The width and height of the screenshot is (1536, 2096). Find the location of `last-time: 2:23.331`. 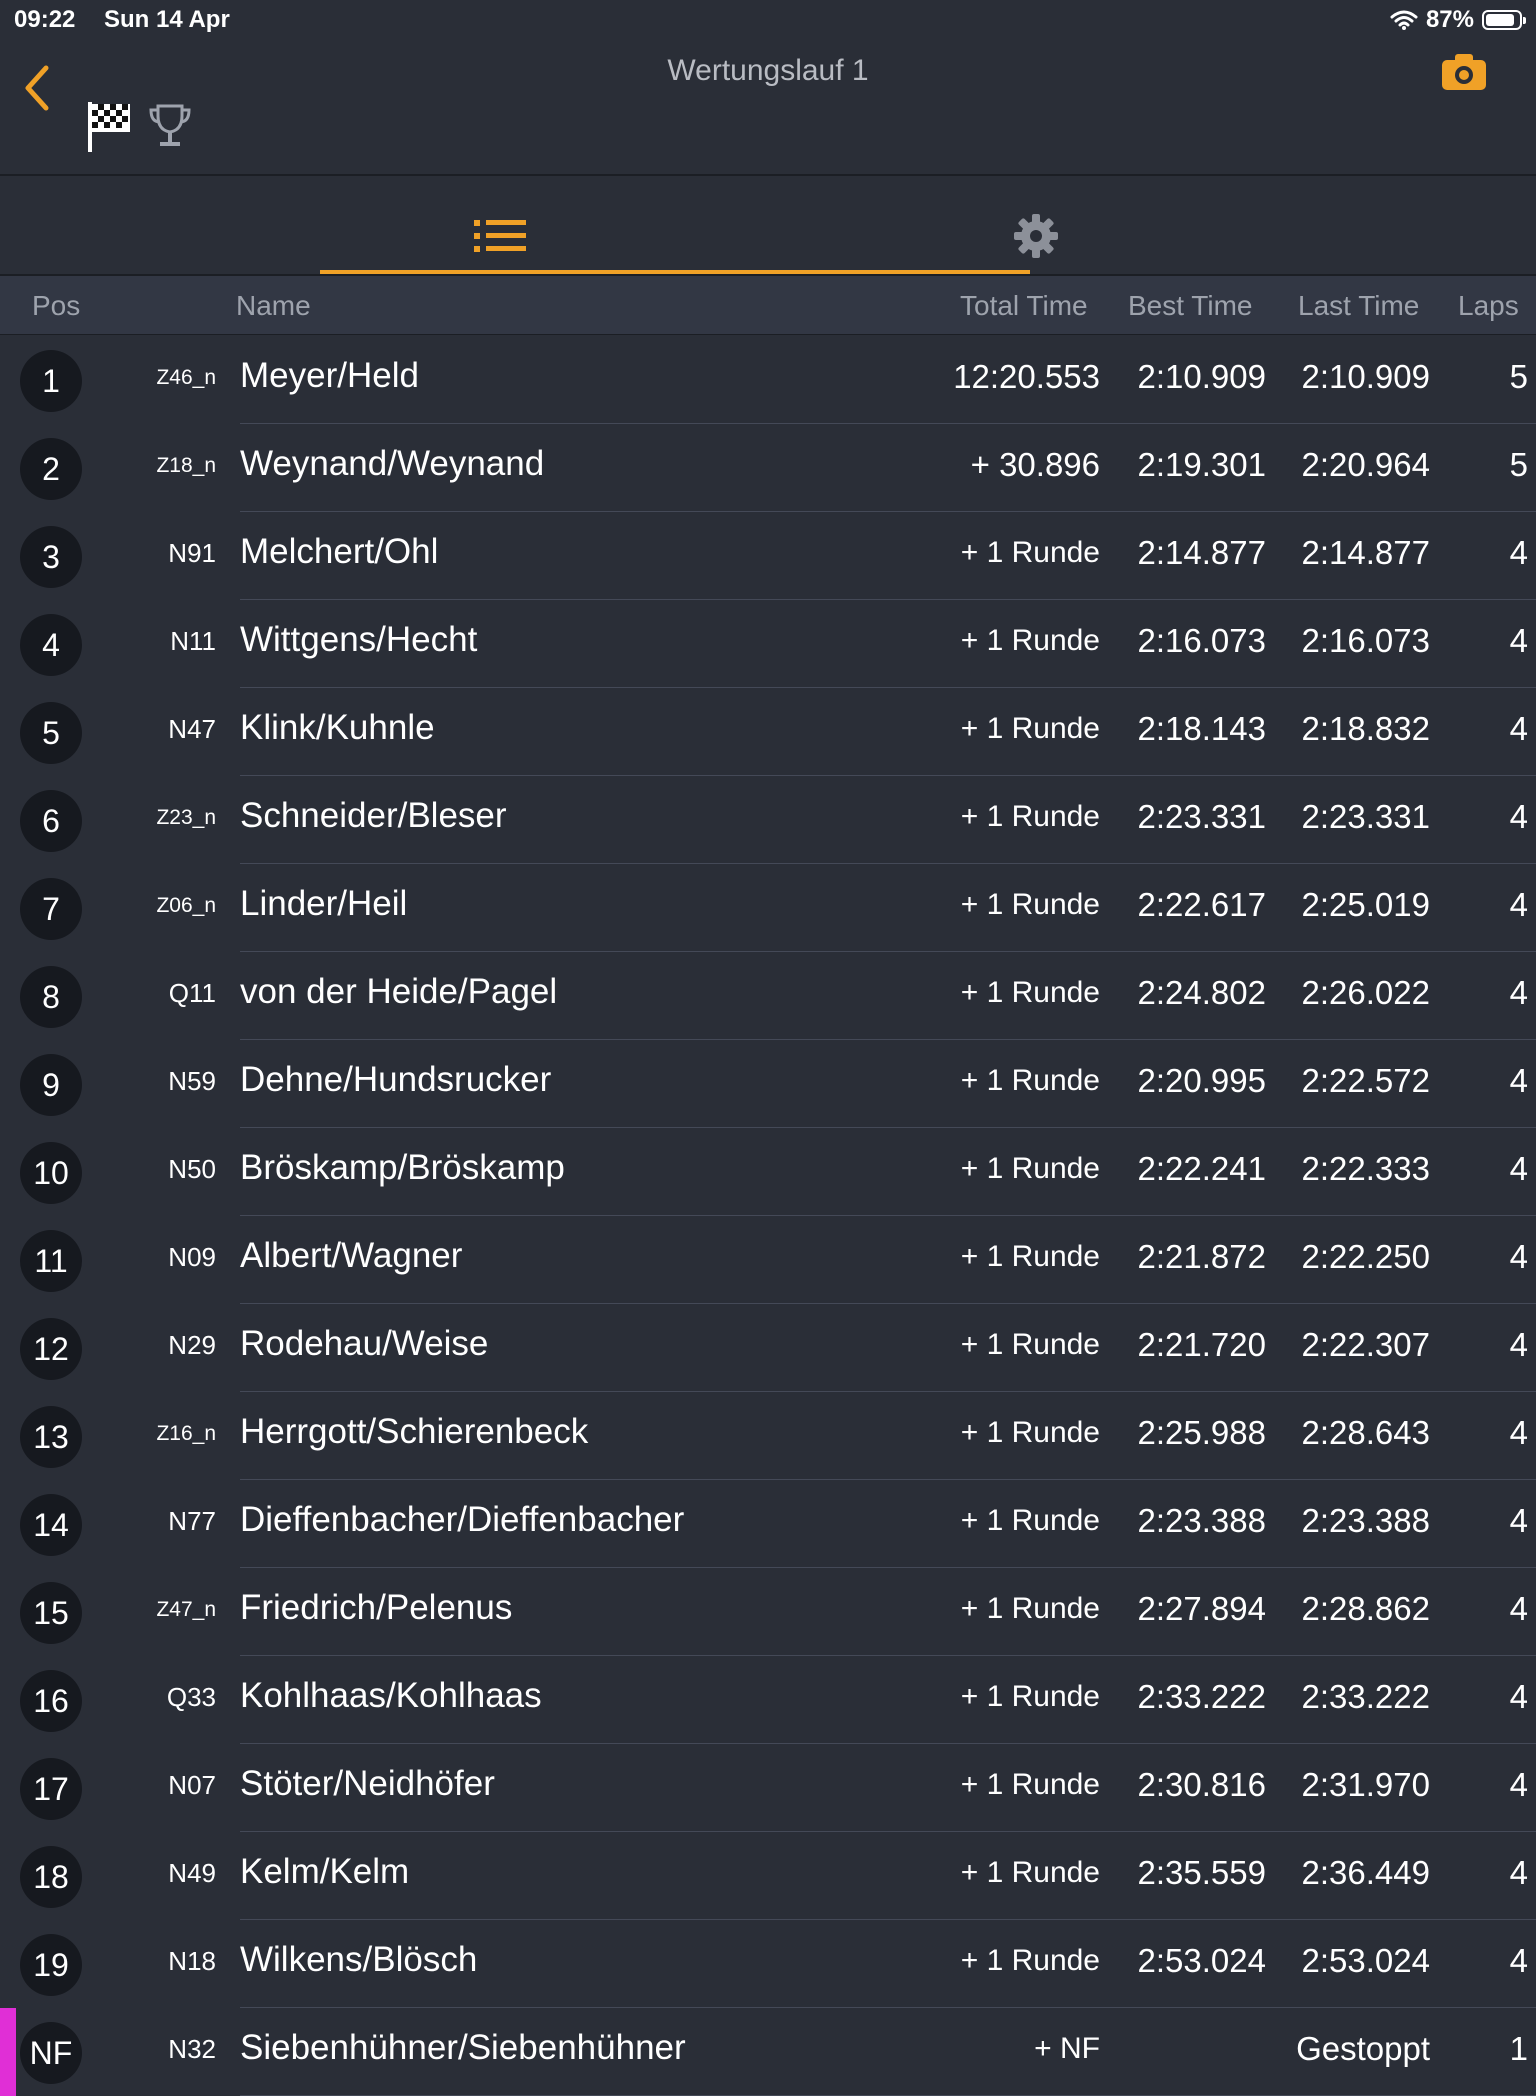

last-time: 2:23.331 is located at coordinates (1365, 816).